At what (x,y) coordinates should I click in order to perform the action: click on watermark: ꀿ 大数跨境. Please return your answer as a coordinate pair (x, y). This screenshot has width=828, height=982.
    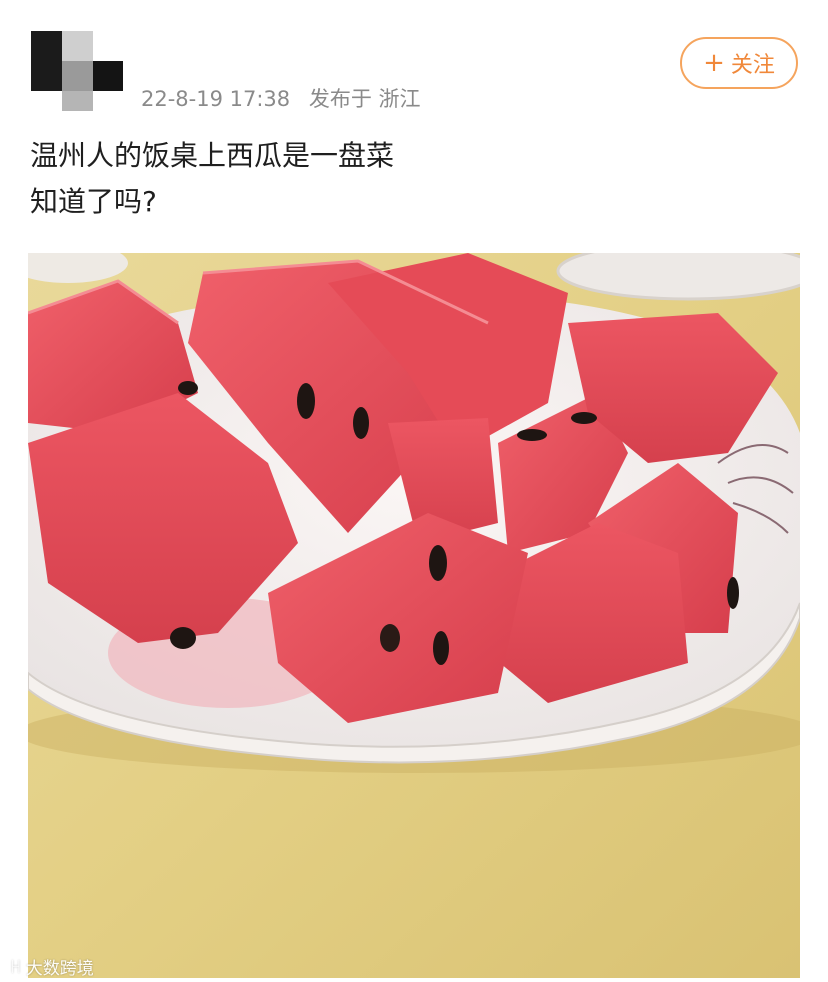
    Looking at the image, I should click on (52, 967).